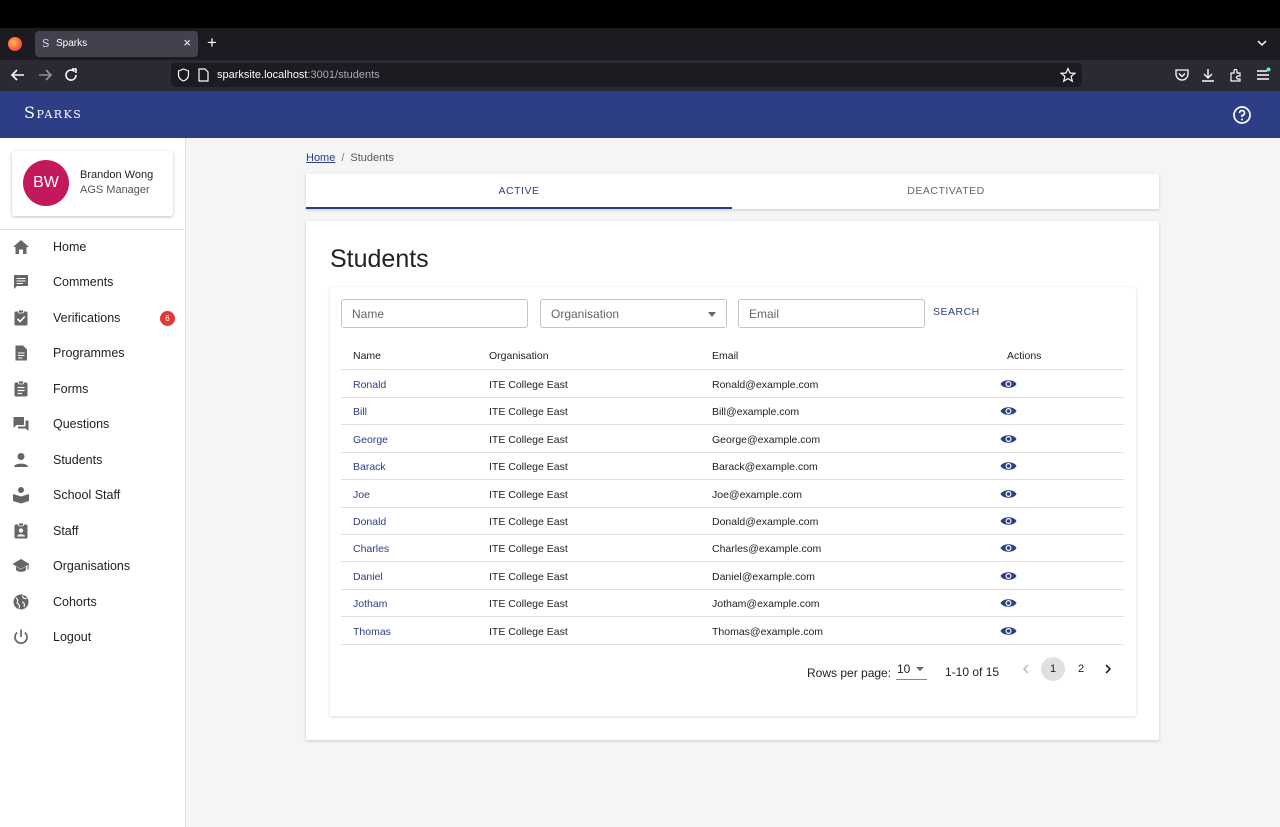 The image size is (1280, 827). I want to click on column-header-email: Email, so click(725, 356).